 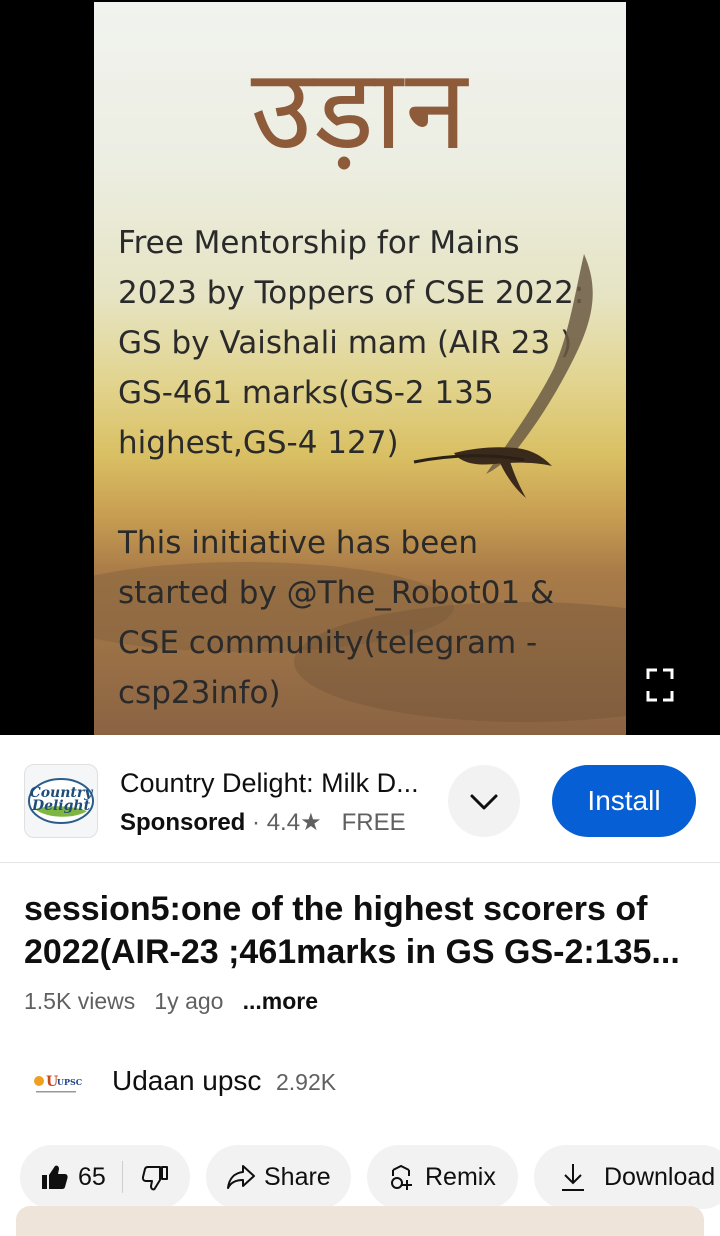 I want to click on ad-price: FREE, so click(x=373, y=822).